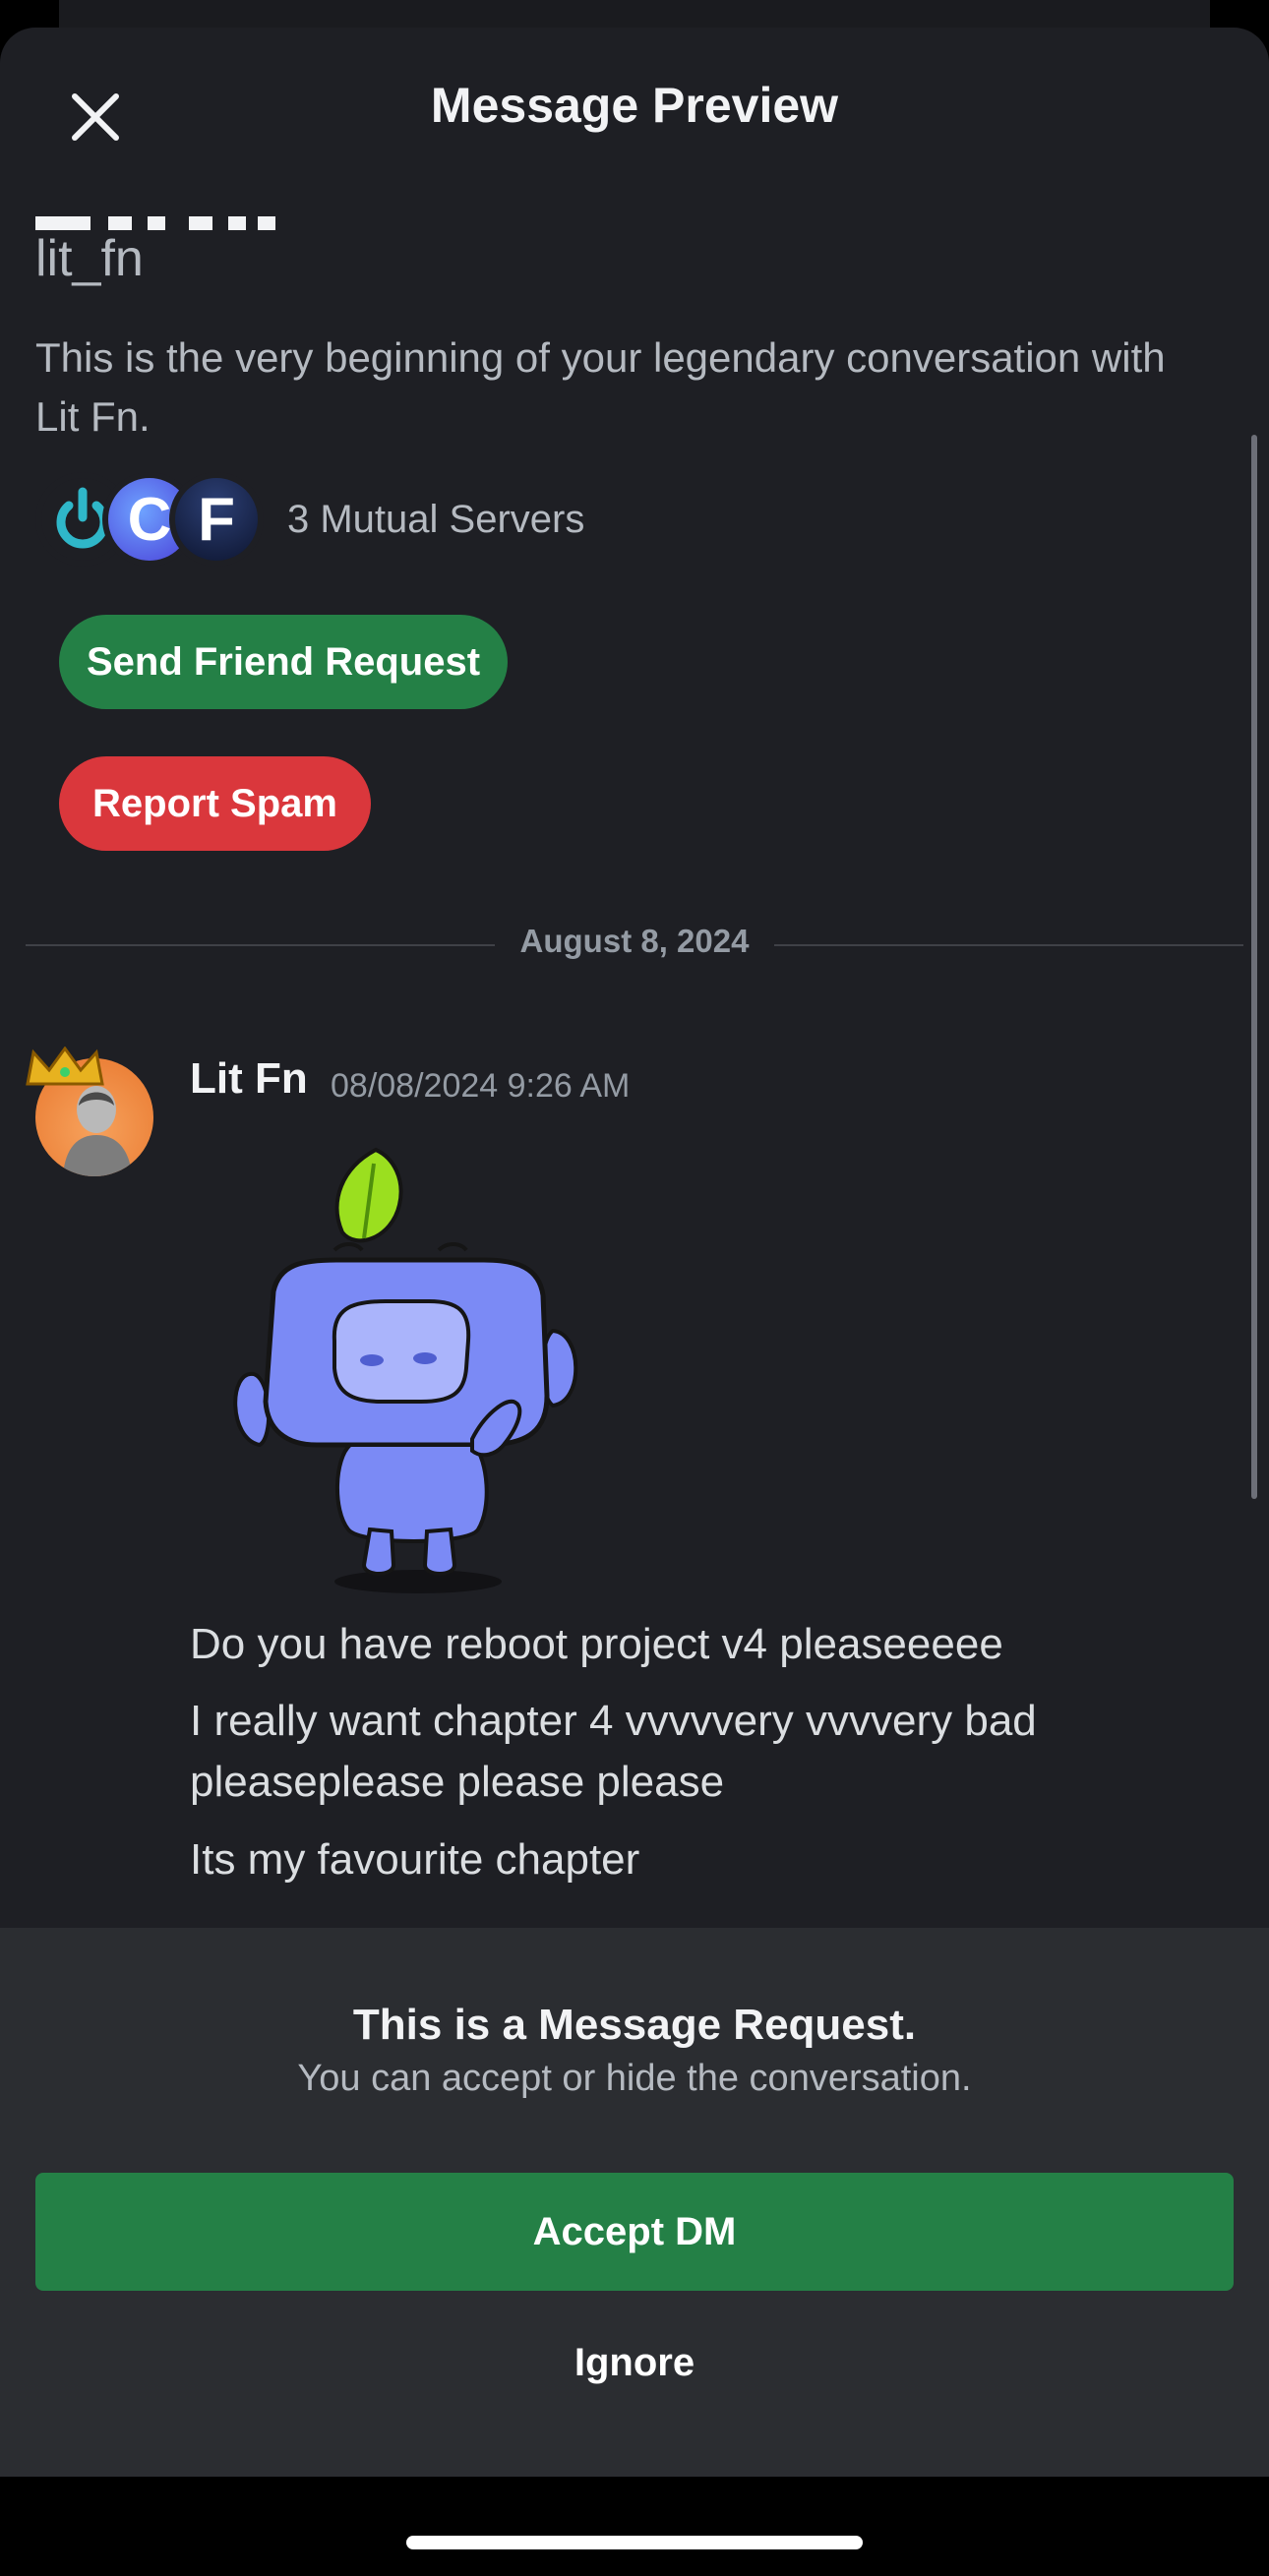 The image size is (1269, 2576). I want to click on server-f-icon: F, so click(216, 519).